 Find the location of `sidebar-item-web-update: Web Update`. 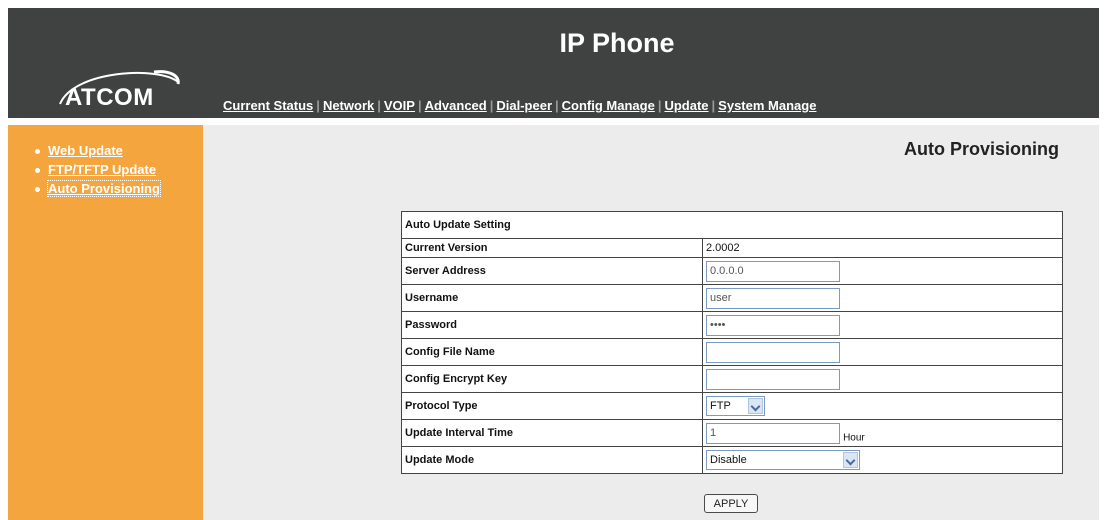

sidebar-item-web-update: Web Update is located at coordinates (119, 152).